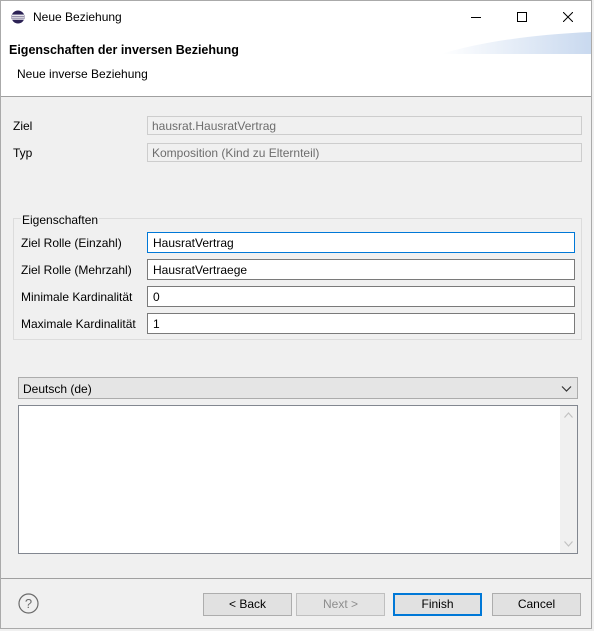 The height and width of the screenshot is (631, 594). What do you see at coordinates (437, 604) in the screenshot?
I see `finish-button: Finish` at bounding box center [437, 604].